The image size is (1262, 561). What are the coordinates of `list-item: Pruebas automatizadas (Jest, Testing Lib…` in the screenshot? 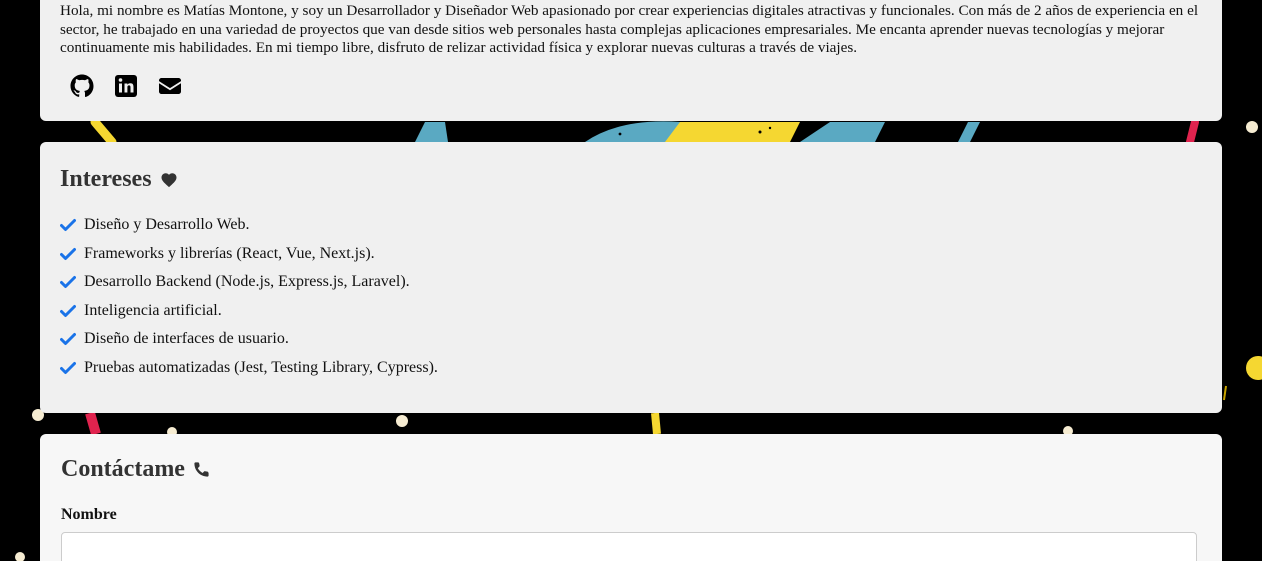 It's located at (631, 368).